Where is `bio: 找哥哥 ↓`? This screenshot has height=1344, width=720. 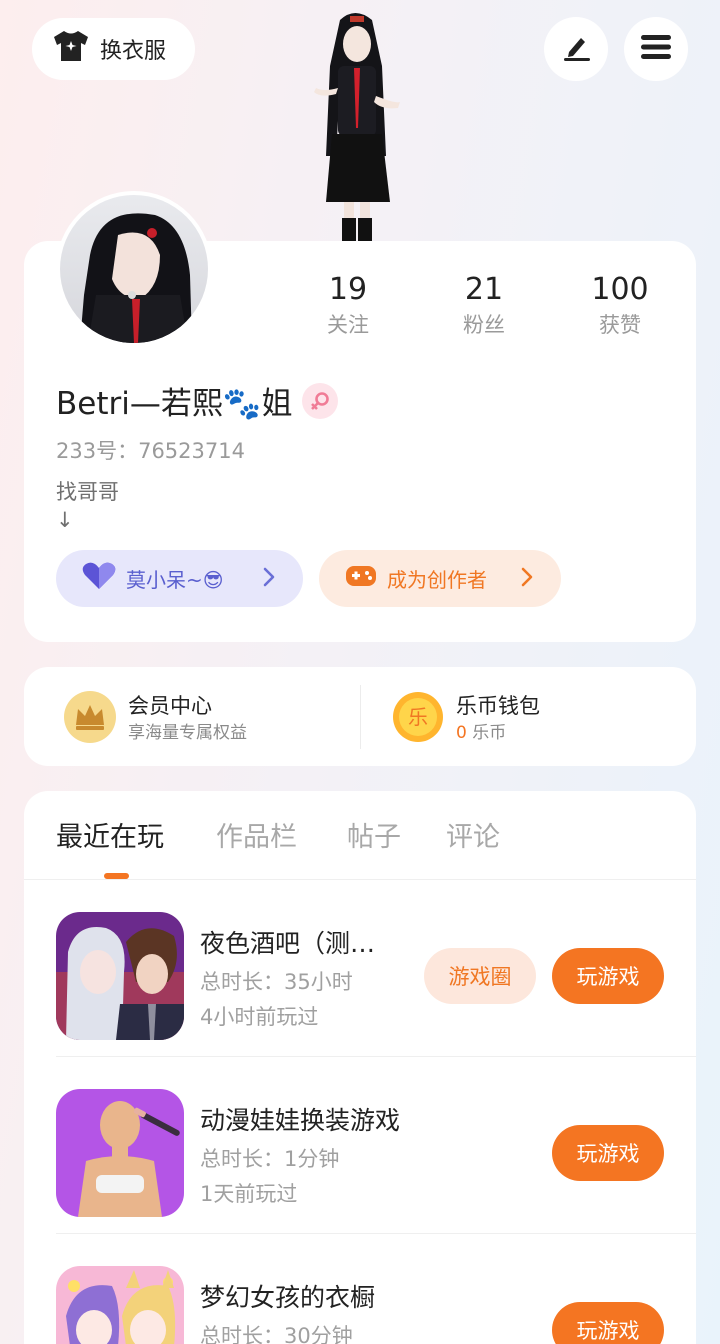 bio: 找哥哥 ↓ is located at coordinates (87, 506).